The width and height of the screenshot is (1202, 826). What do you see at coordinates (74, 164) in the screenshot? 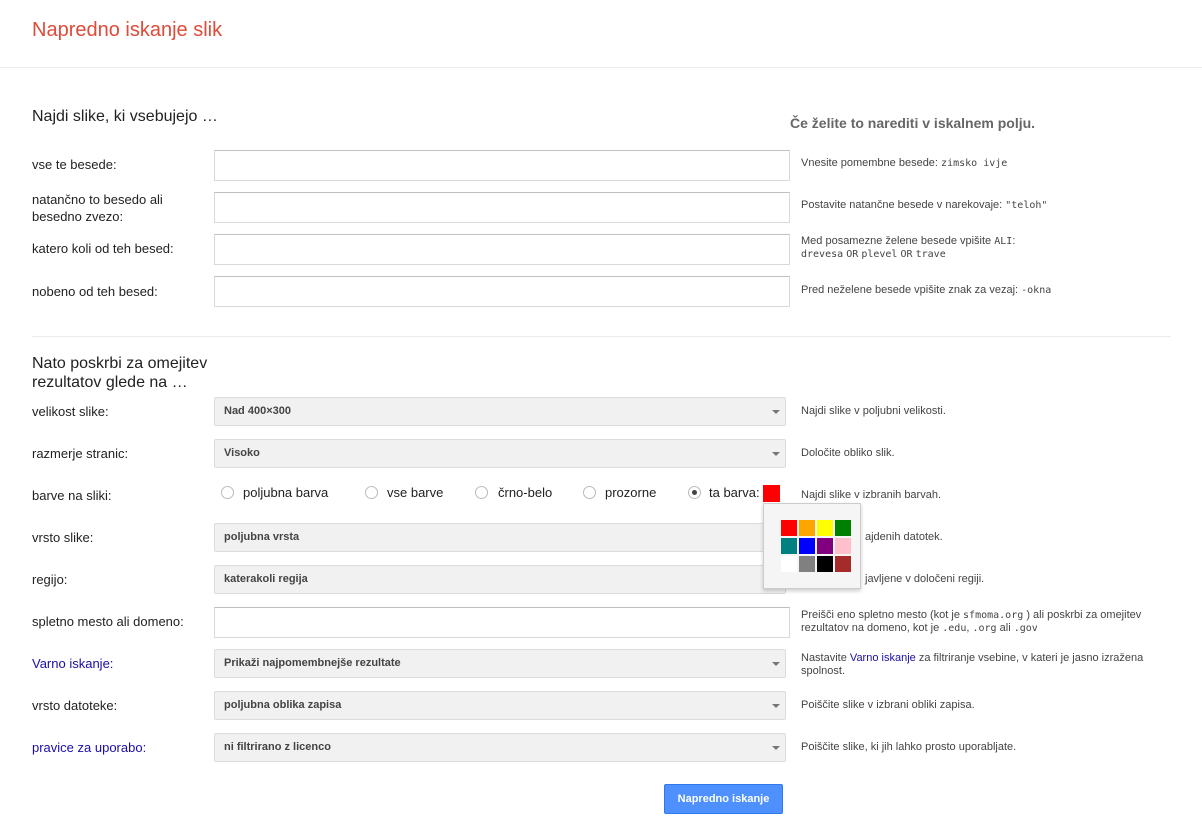
I see `all-words-label: vse te besede:` at bounding box center [74, 164].